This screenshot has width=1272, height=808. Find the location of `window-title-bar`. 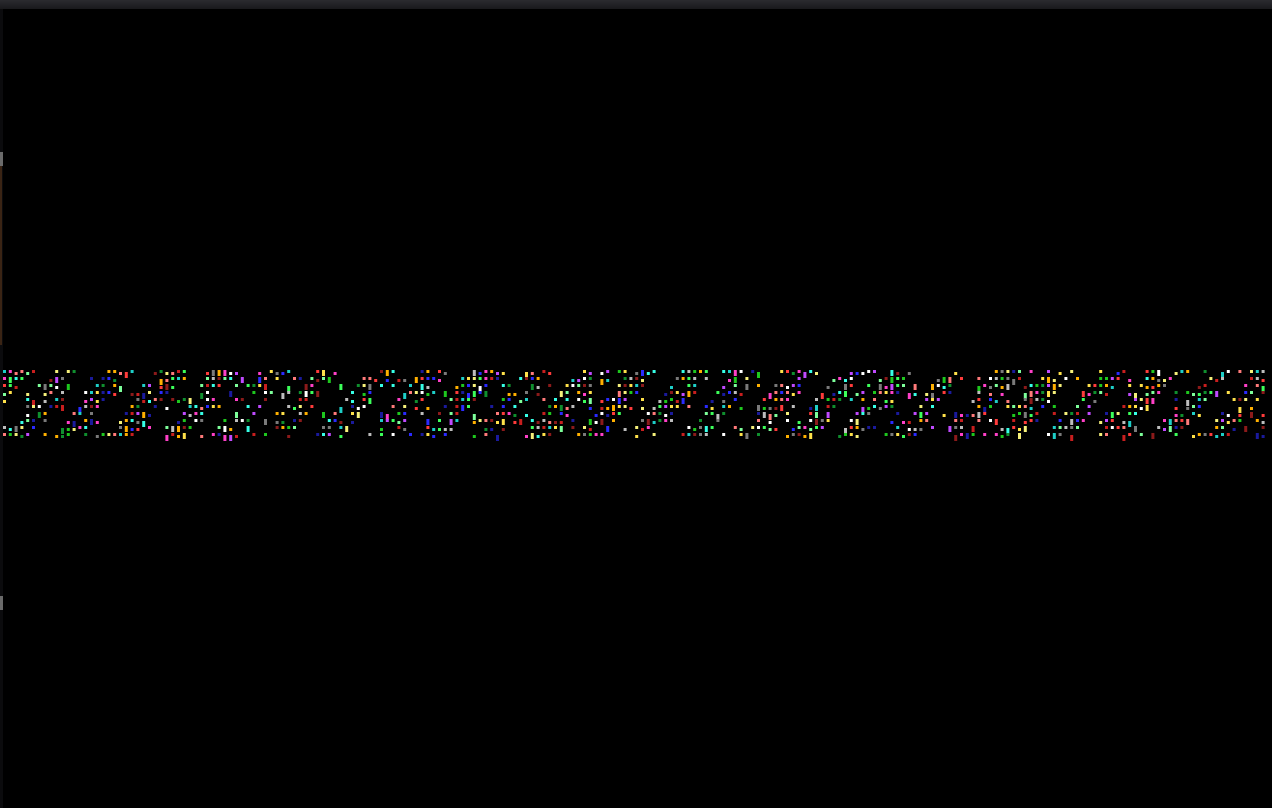

window-title-bar is located at coordinates (636, 4).